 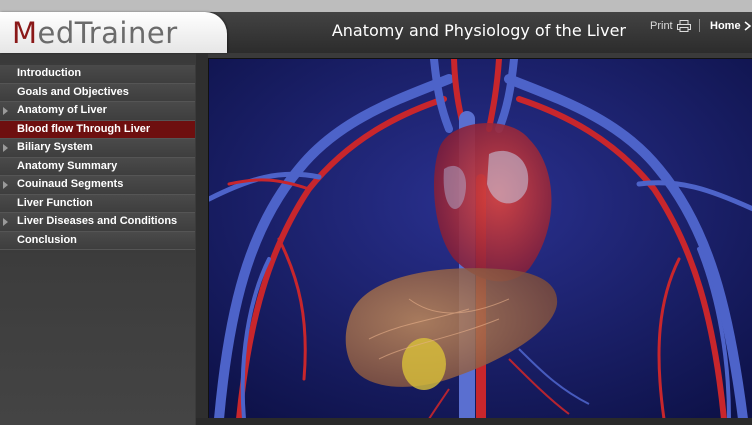 I want to click on print-button: Print, so click(x=670, y=26).